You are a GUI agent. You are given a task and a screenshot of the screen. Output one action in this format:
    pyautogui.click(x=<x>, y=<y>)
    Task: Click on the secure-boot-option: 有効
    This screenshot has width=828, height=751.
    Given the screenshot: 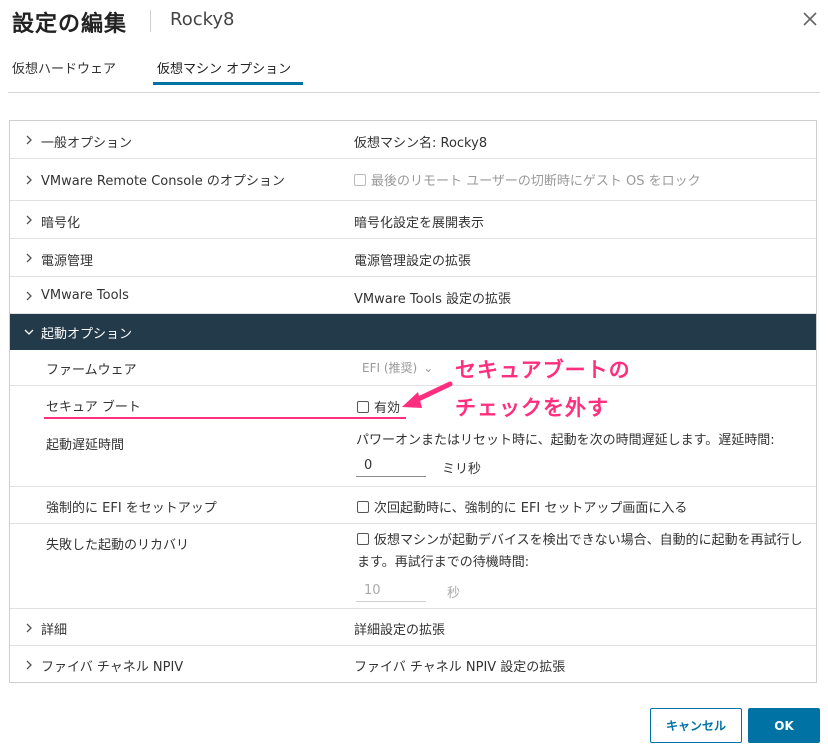 What is the action you would take?
    pyautogui.click(x=378, y=406)
    